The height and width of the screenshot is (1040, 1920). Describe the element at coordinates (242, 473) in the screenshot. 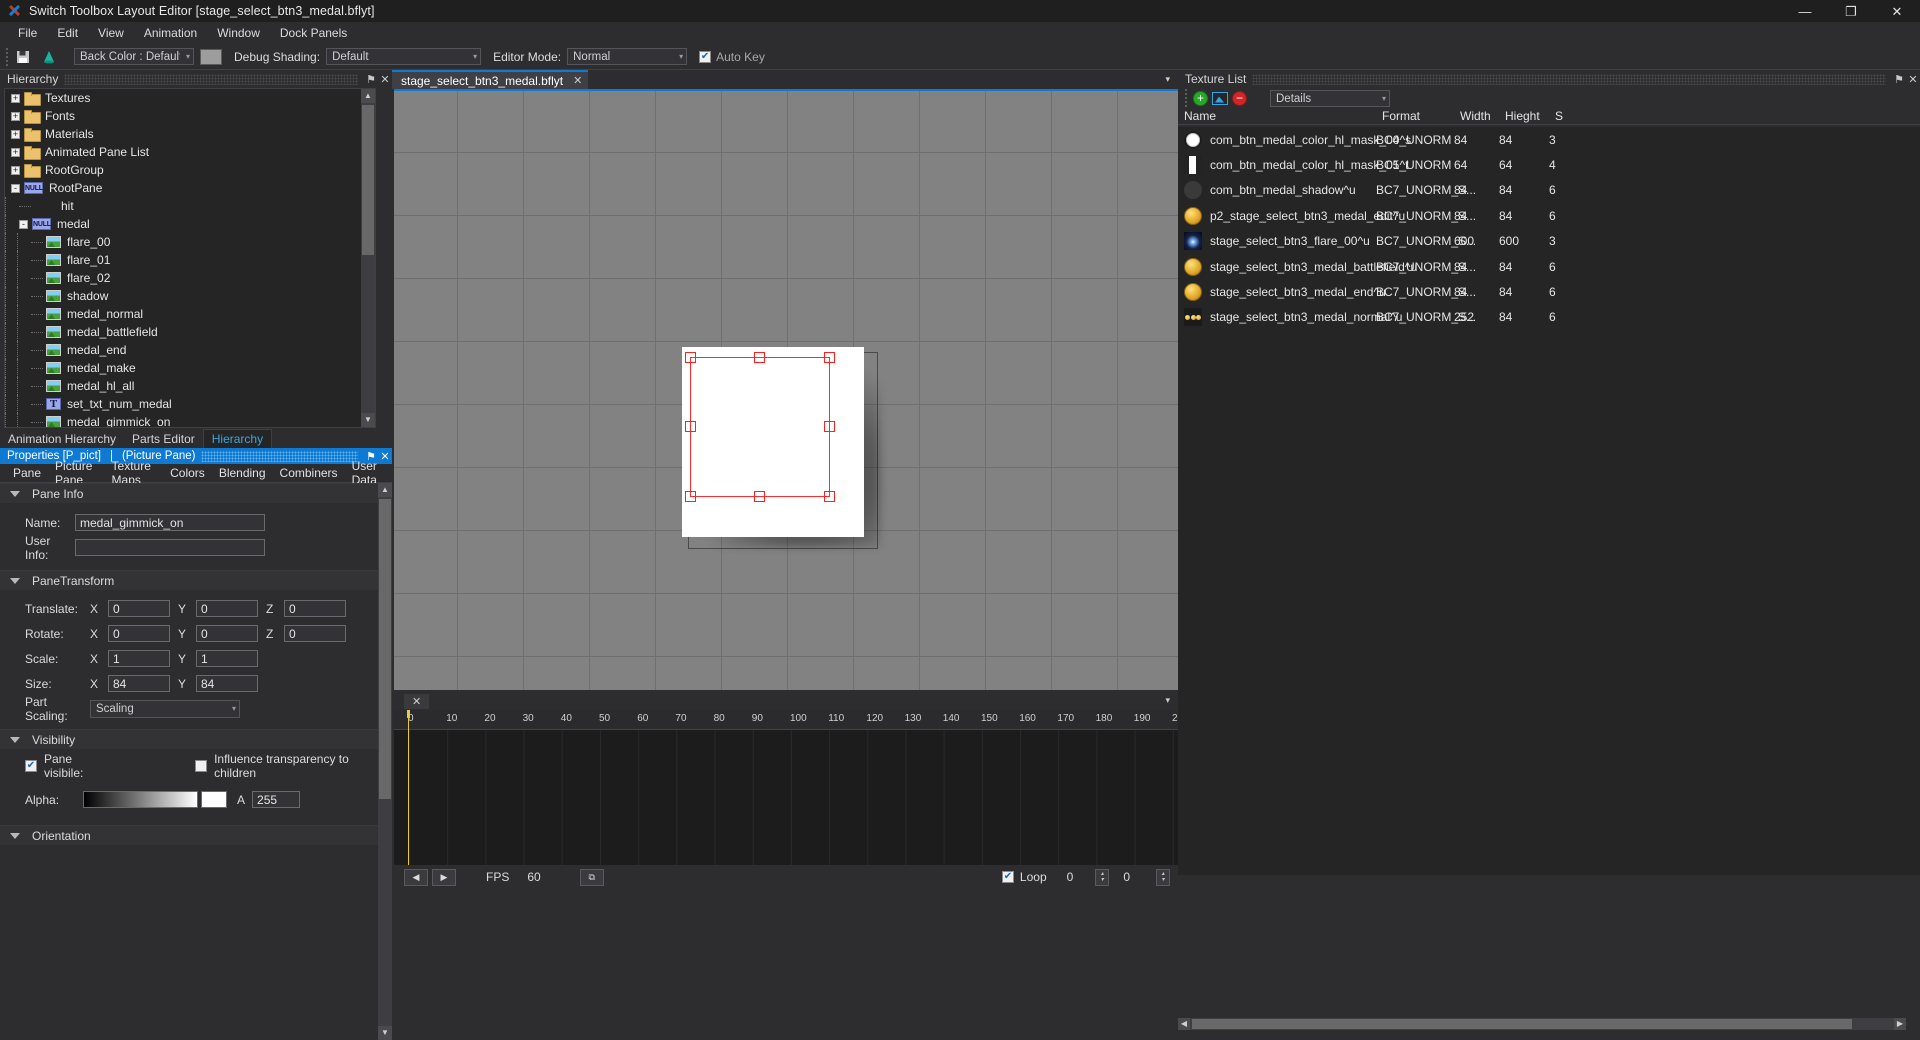

I see `tab-blending: Blending` at that location.